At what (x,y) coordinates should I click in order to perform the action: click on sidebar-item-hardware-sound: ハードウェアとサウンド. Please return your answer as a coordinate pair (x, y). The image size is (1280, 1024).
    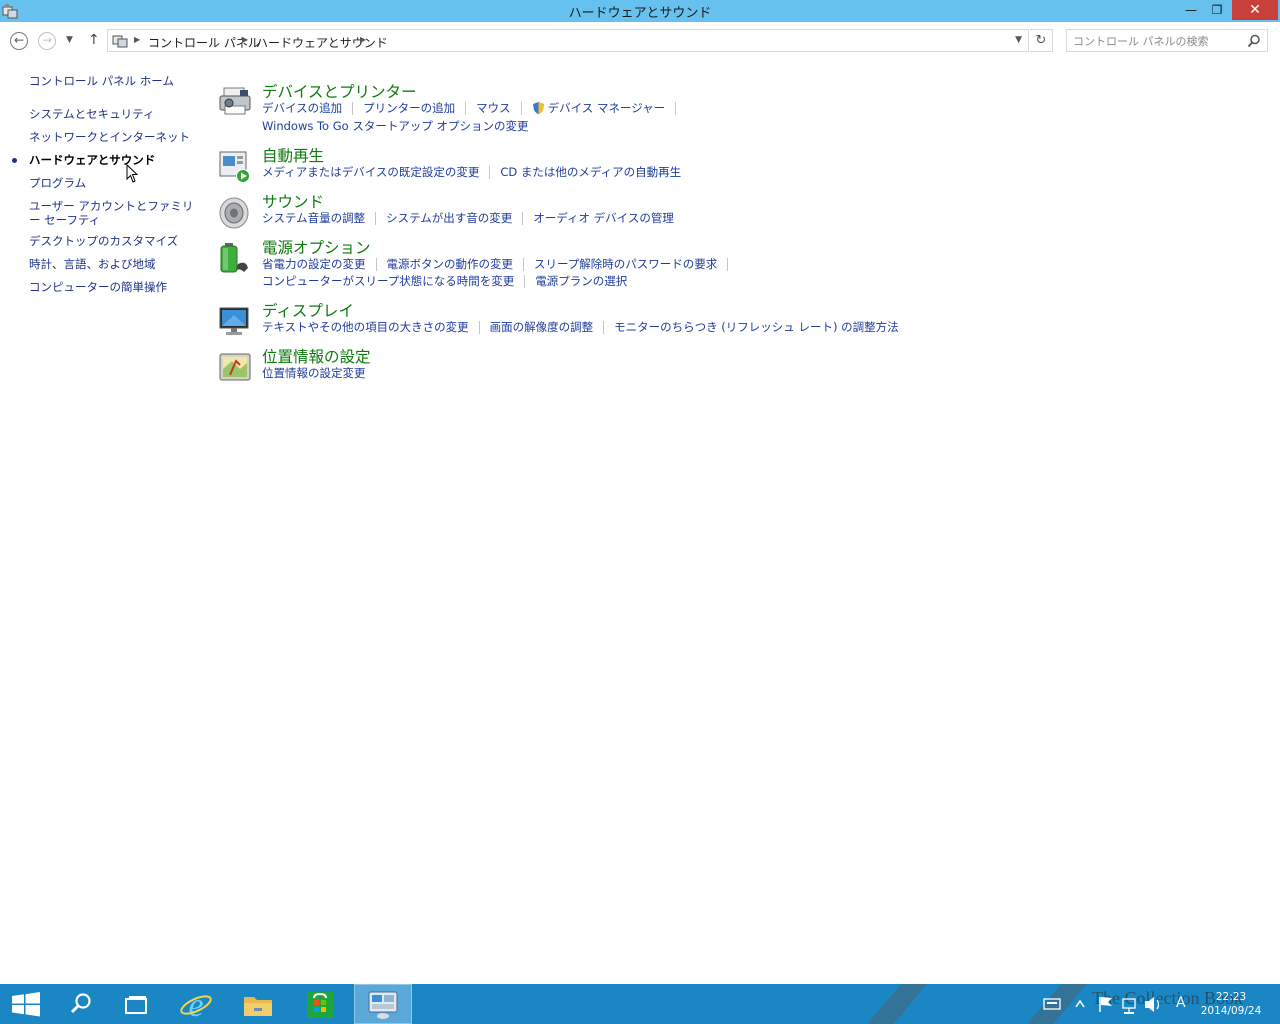
    Looking at the image, I should click on (111, 160).